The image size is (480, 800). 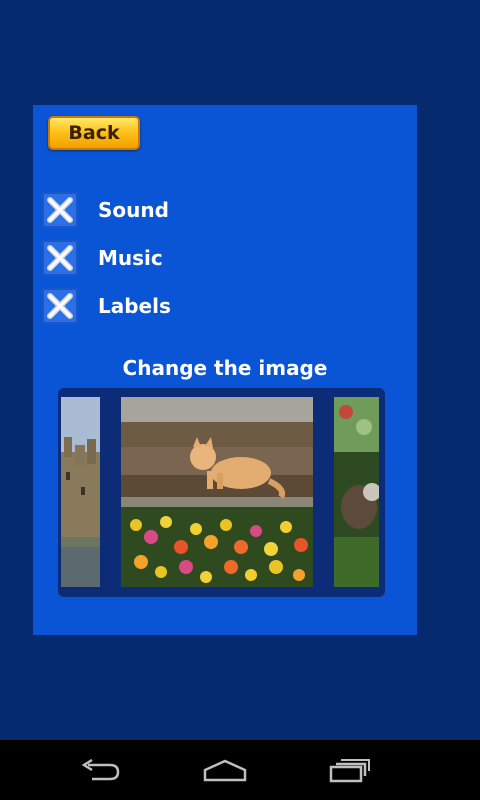 I want to click on labels-label: Labels, so click(x=134, y=306).